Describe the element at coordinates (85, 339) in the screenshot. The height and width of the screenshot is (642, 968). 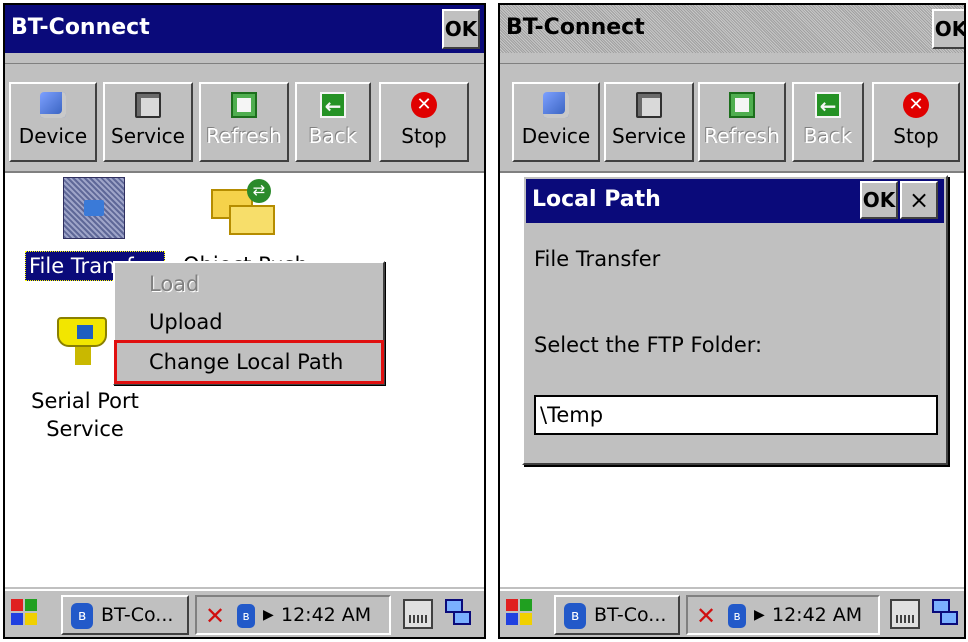
I see `serial-port-icon` at that location.